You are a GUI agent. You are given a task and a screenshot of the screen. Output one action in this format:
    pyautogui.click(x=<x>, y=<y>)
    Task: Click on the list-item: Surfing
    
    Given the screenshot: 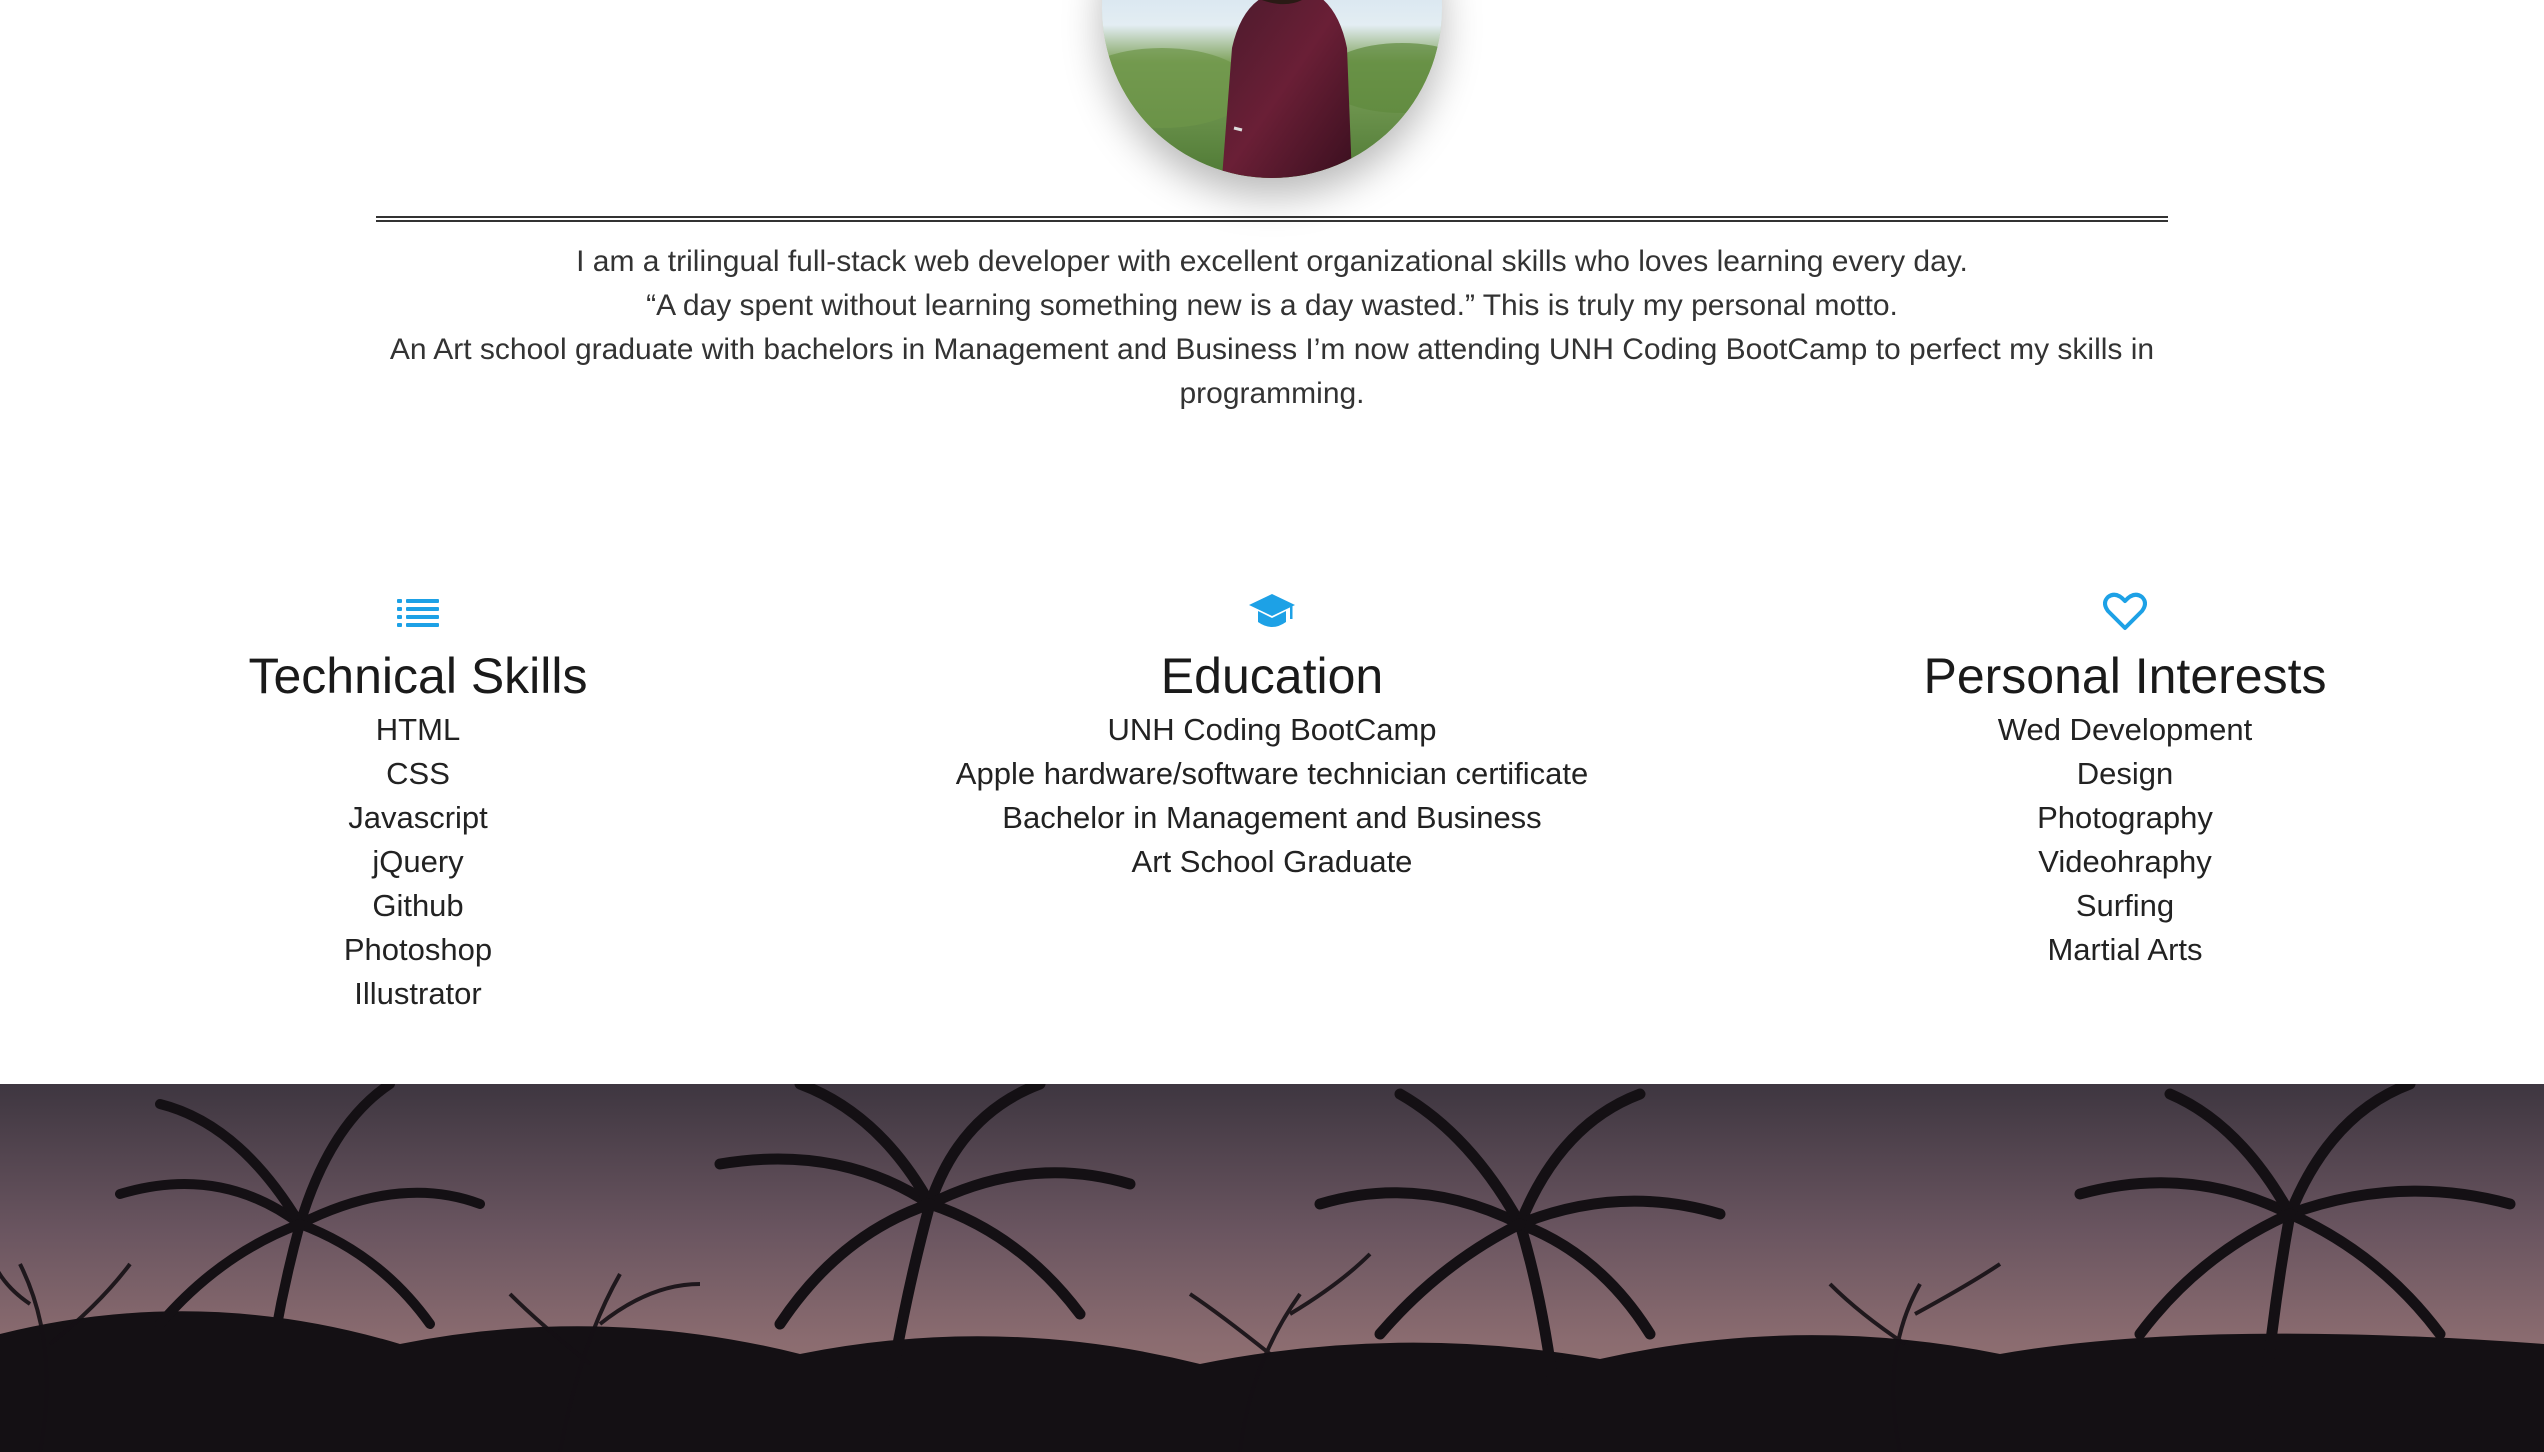 What is the action you would take?
    pyautogui.click(x=2125, y=905)
    